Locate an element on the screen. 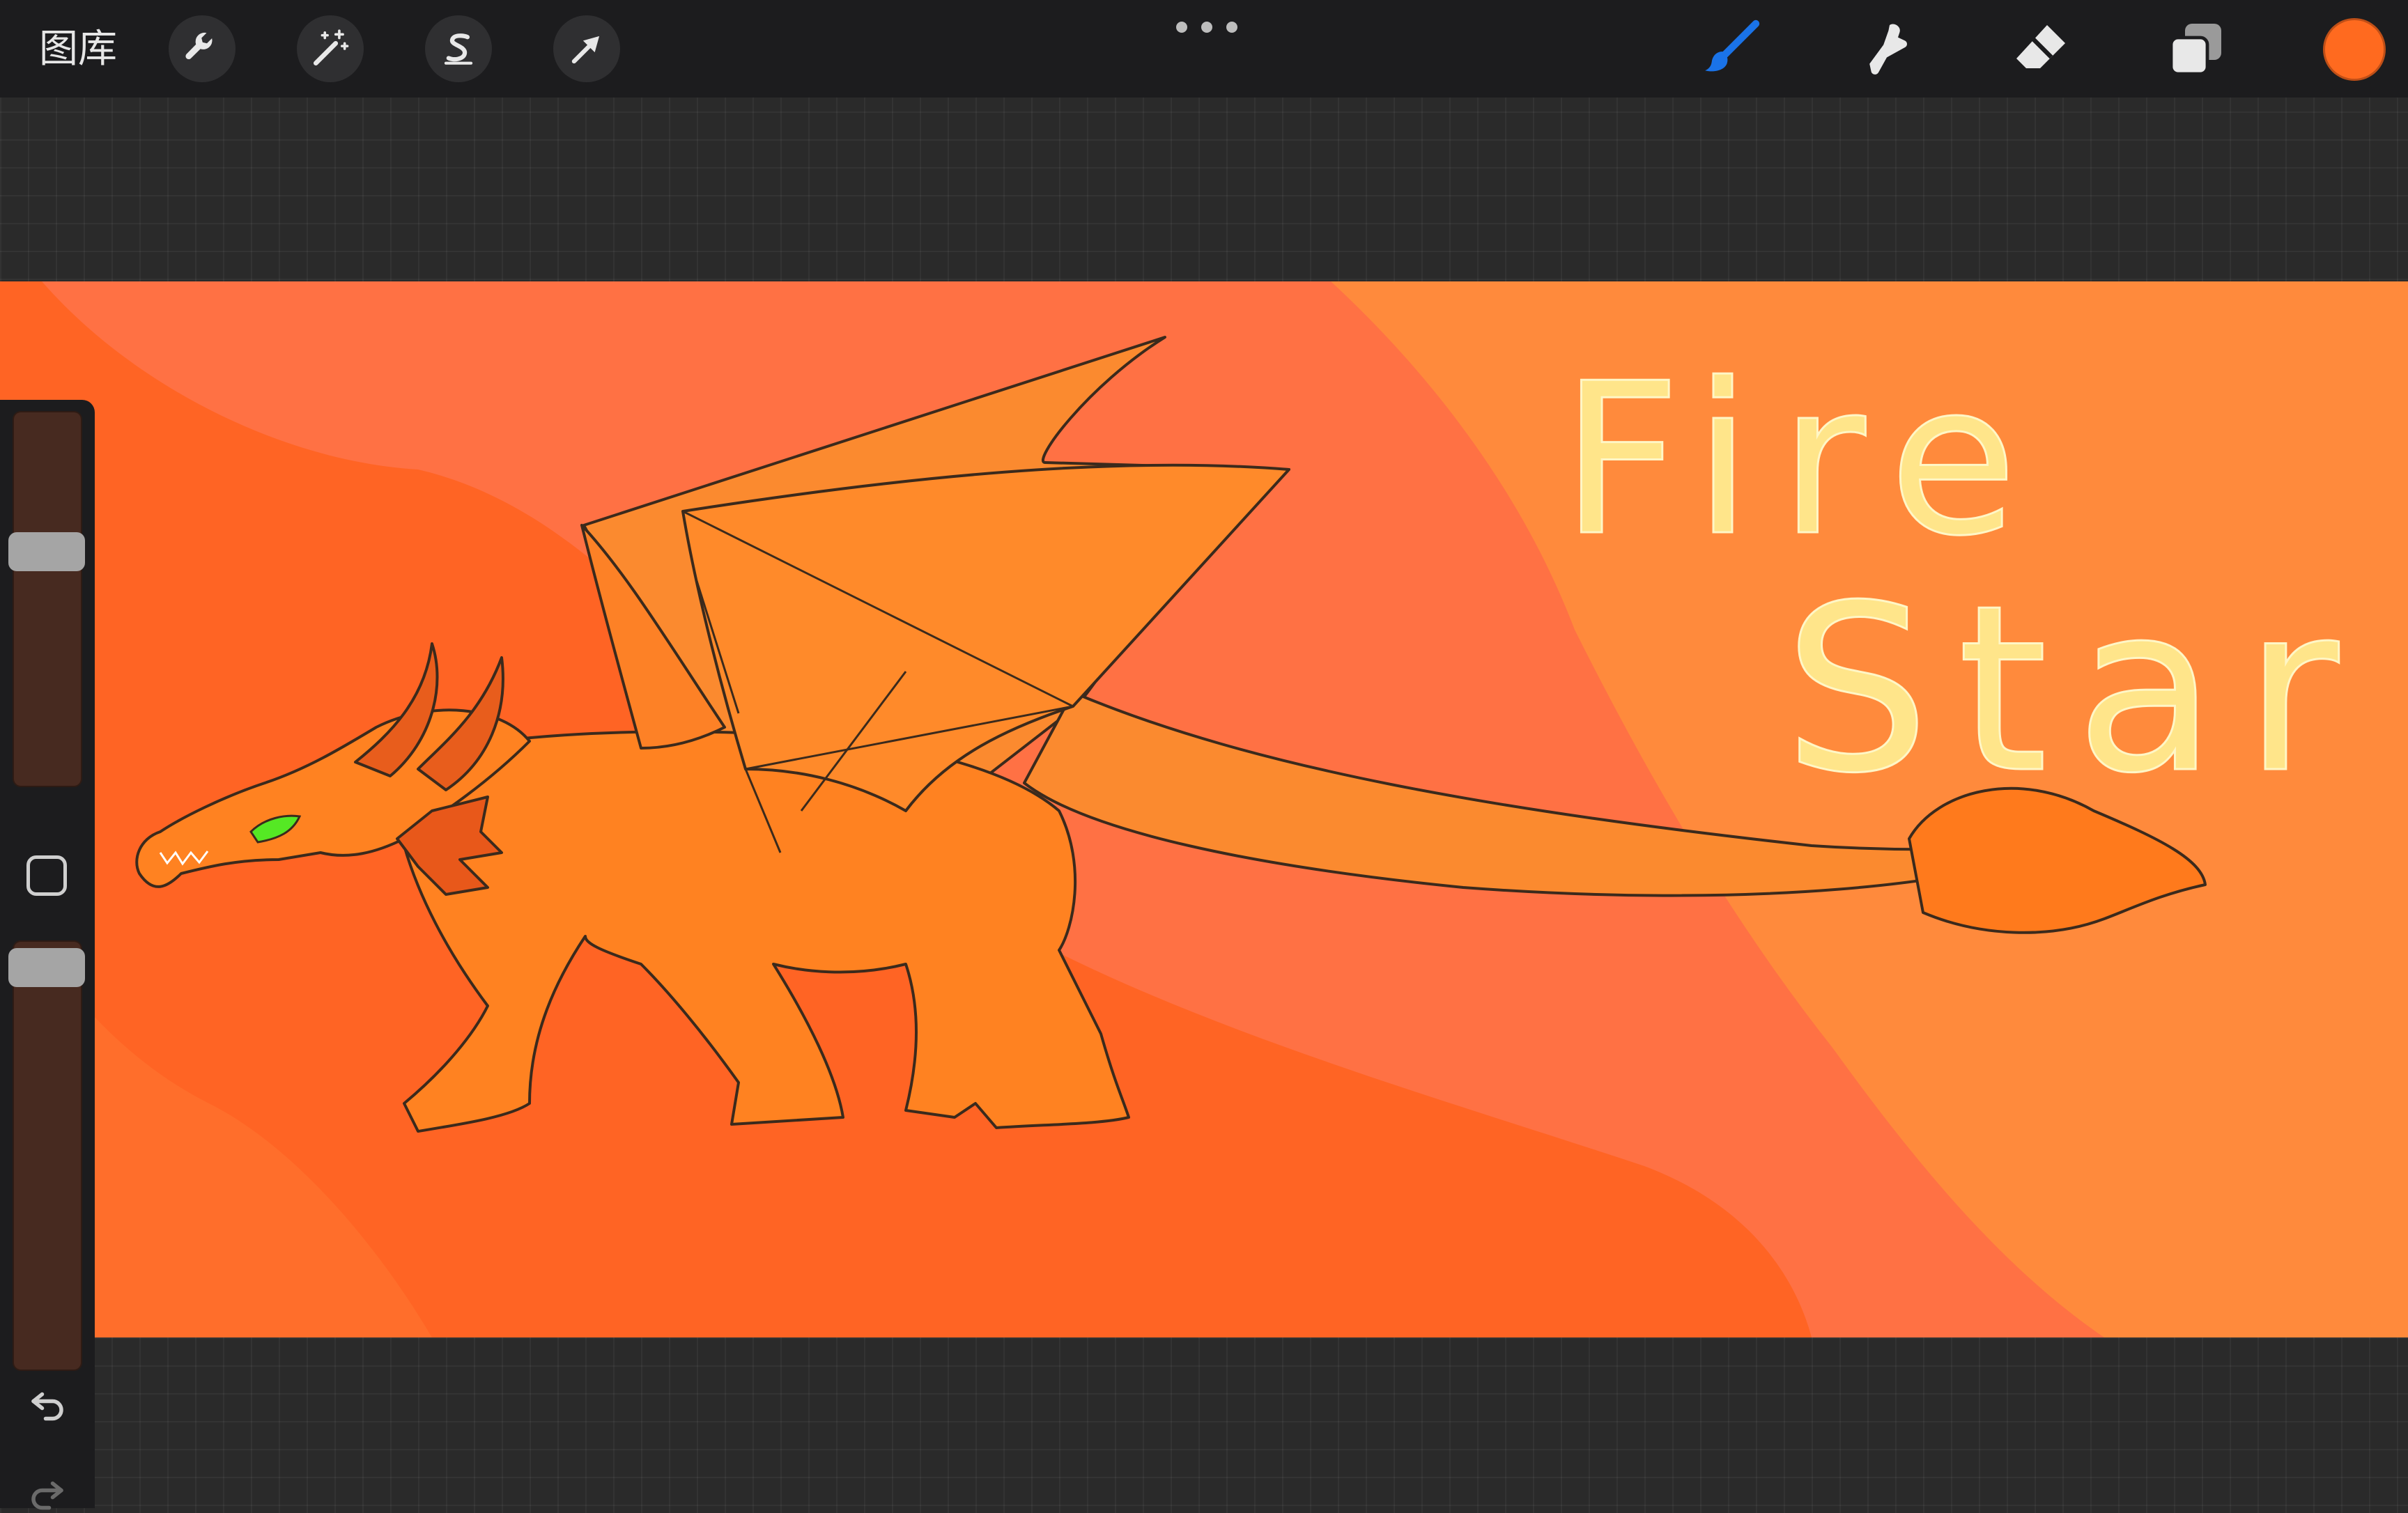  selection-s-icon is located at coordinates (458, 49).